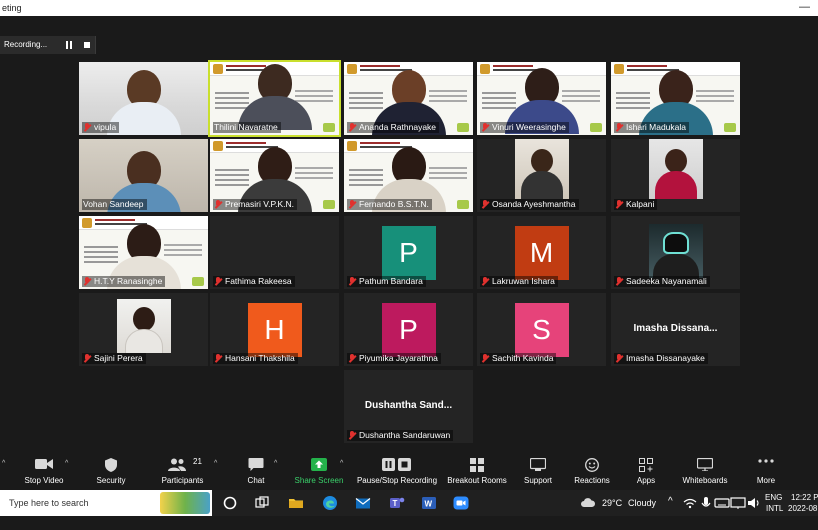 The width and height of the screenshot is (818, 530). What do you see at coordinates (754, 503) in the screenshot?
I see `volume-icon` at bounding box center [754, 503].